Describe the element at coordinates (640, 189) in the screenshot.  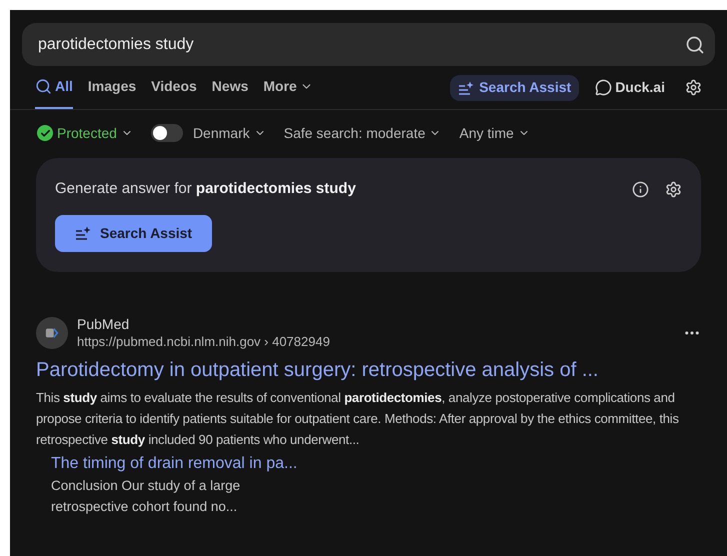
I see `info-icon` at that location.